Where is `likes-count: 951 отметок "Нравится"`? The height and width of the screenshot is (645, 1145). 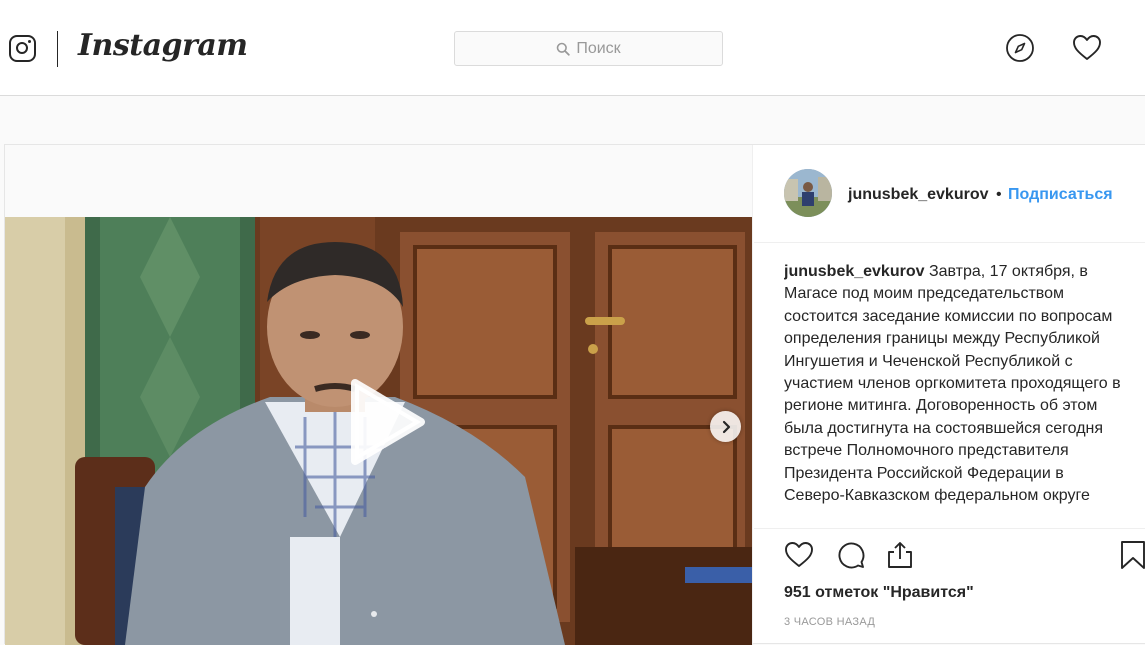
likes-count: 951 отметок "Нравится" is located at coordinates (879, 593).